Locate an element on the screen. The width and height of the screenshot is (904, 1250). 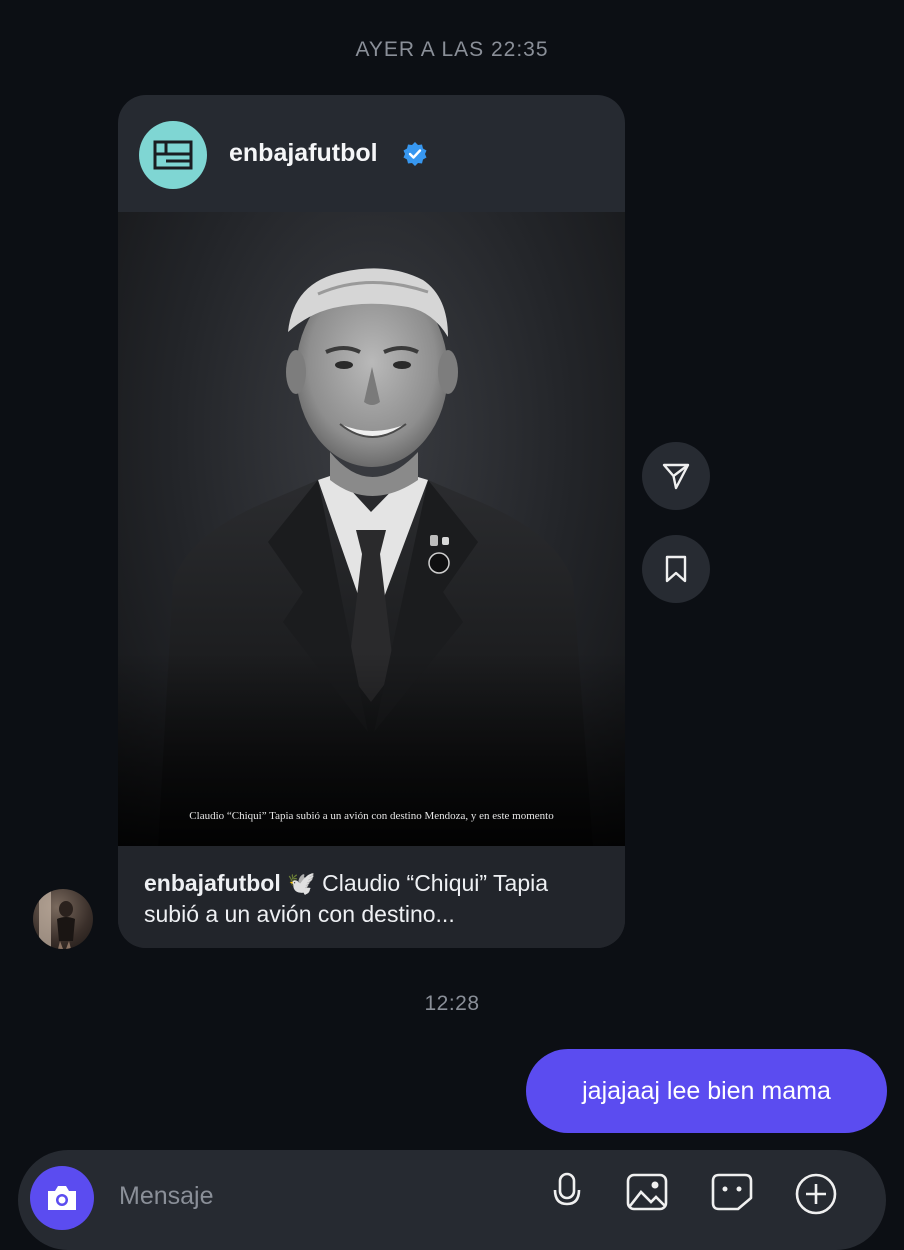
camera-button is located at coordinates (62, 1198).